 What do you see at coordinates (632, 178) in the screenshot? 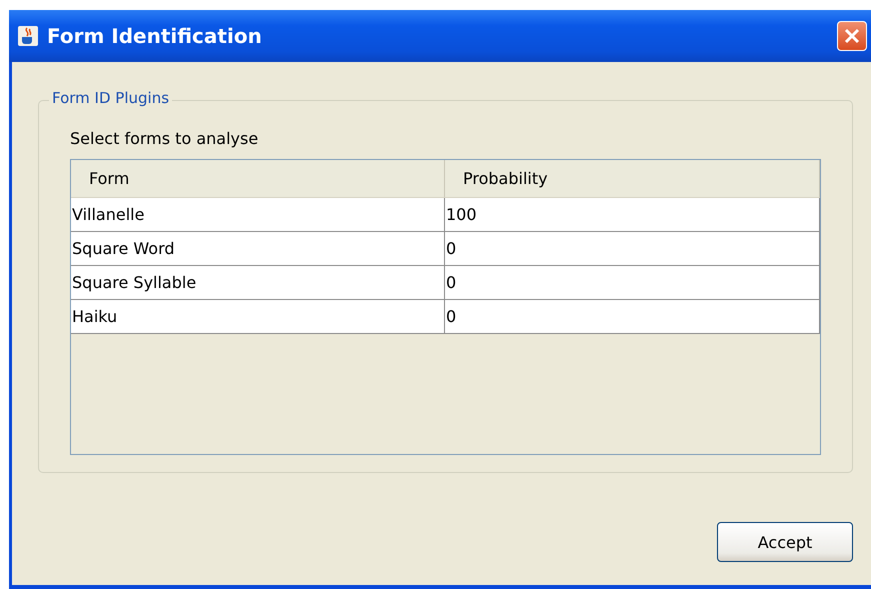
I see `column-header: Probability` at bounding box center [632, 178].